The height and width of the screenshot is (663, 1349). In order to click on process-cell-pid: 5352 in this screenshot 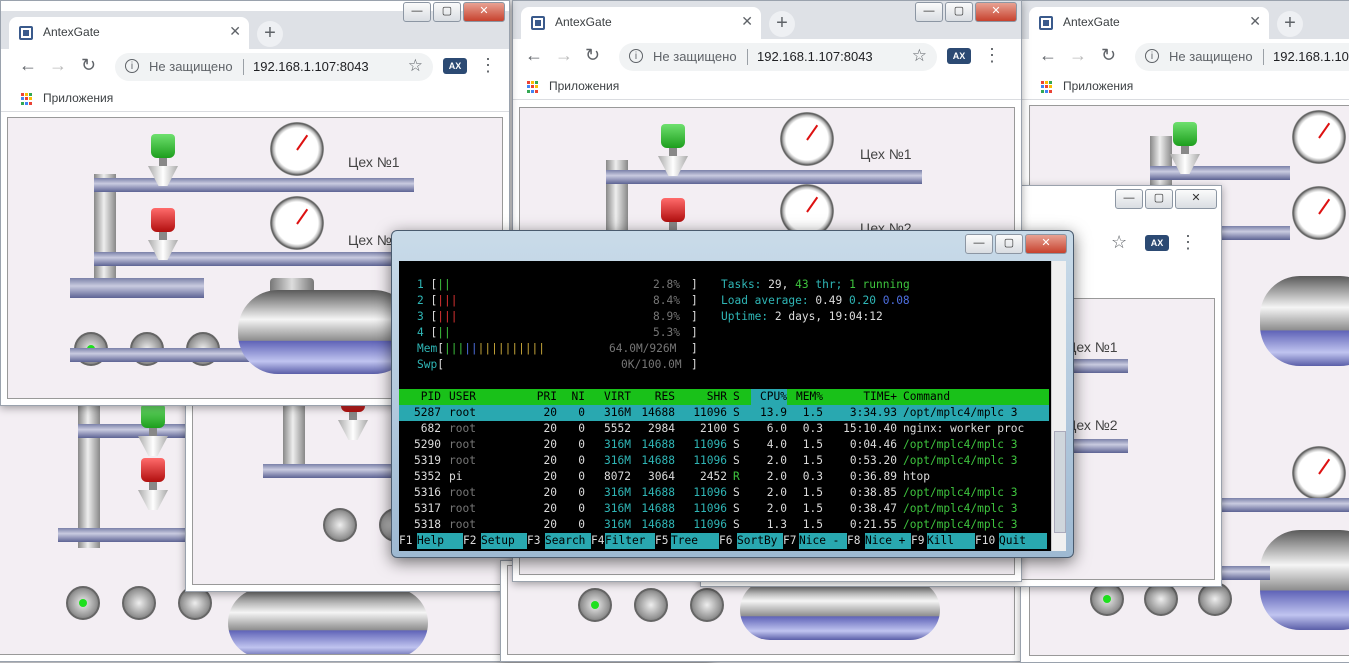, I will do `click(425, 477)`.